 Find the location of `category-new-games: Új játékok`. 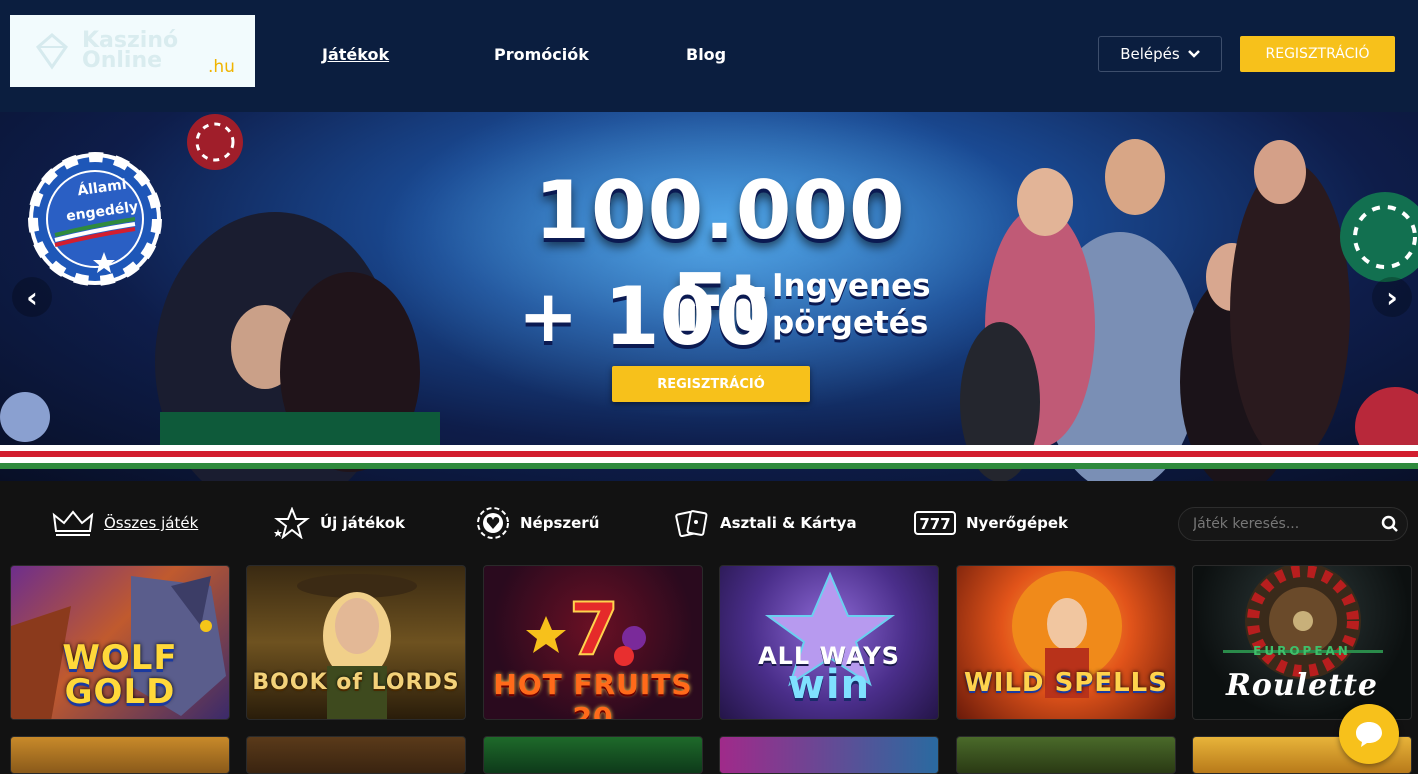

category-new-games: Új játékok is located at coordinates (339, 523).